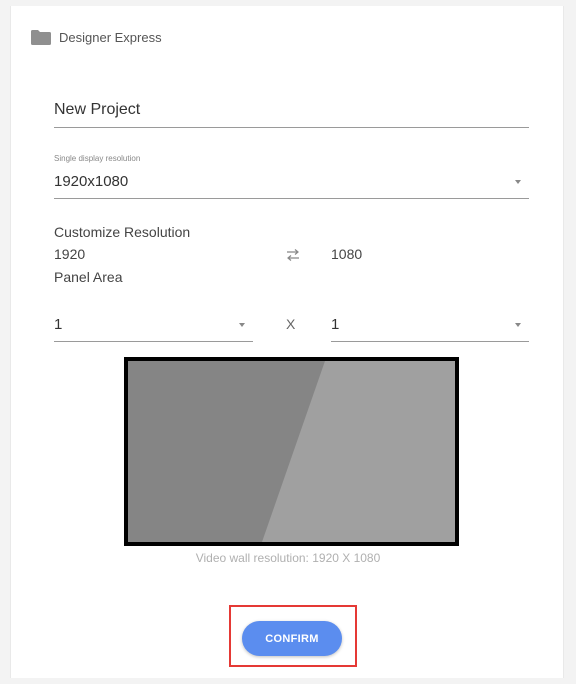 The width and height of the screenshot is (576, 684). What do you see at coordinates (346, 254) in the screenshot?
I see `custom-height-value: 1080` at bounding box center [346, 254].